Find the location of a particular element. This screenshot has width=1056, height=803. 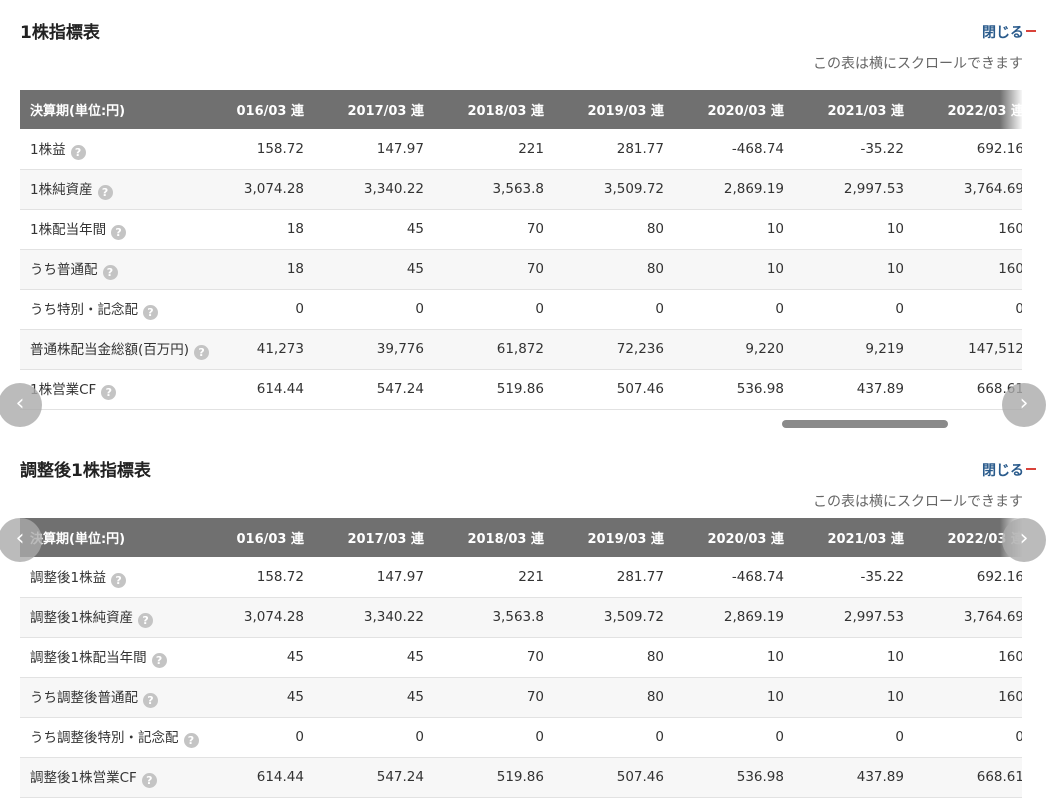

value-cell: 437.89 is located at coordinates (880, 777).